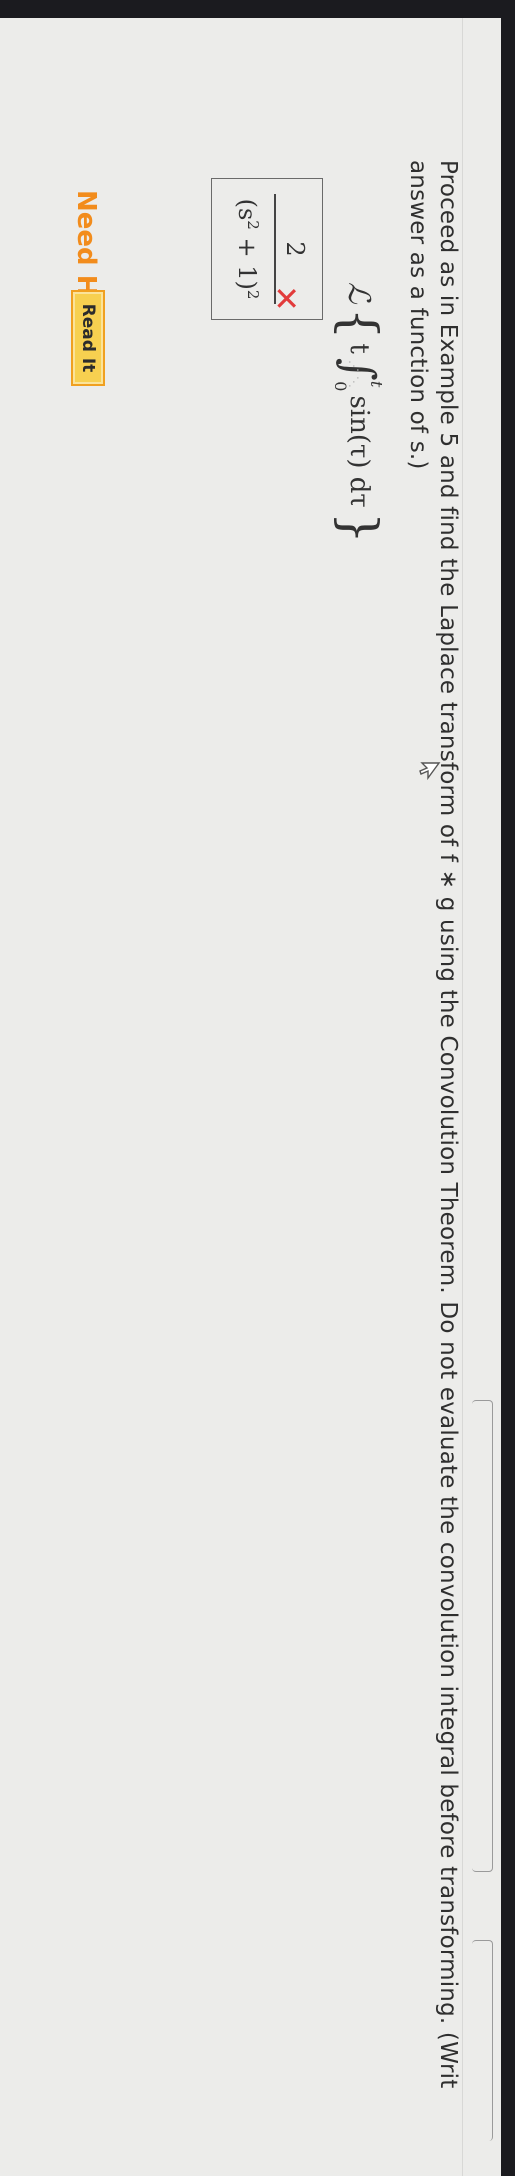  Describe the element at coordinates (286, 298) in the screenshot. I see `incorrect-mark-icon: ✕` at that location.